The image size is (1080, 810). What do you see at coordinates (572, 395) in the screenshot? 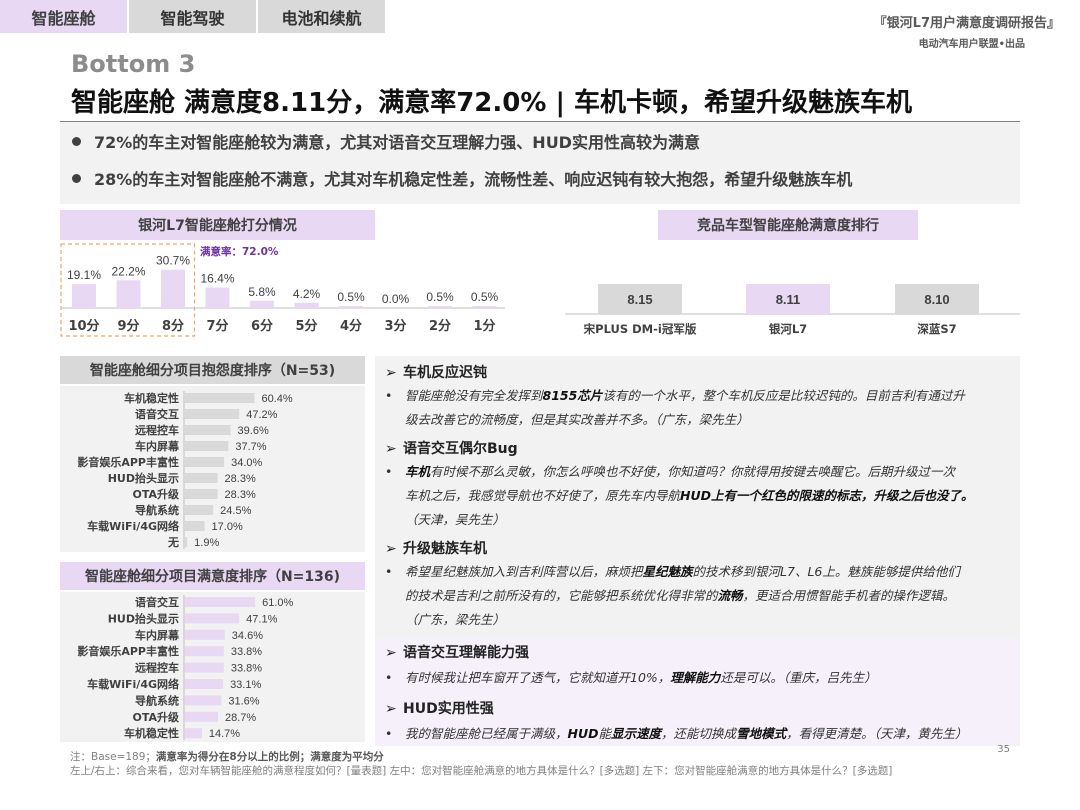
I see `quote-emphasis: 8155芯片` at bounding box center [572, 395].